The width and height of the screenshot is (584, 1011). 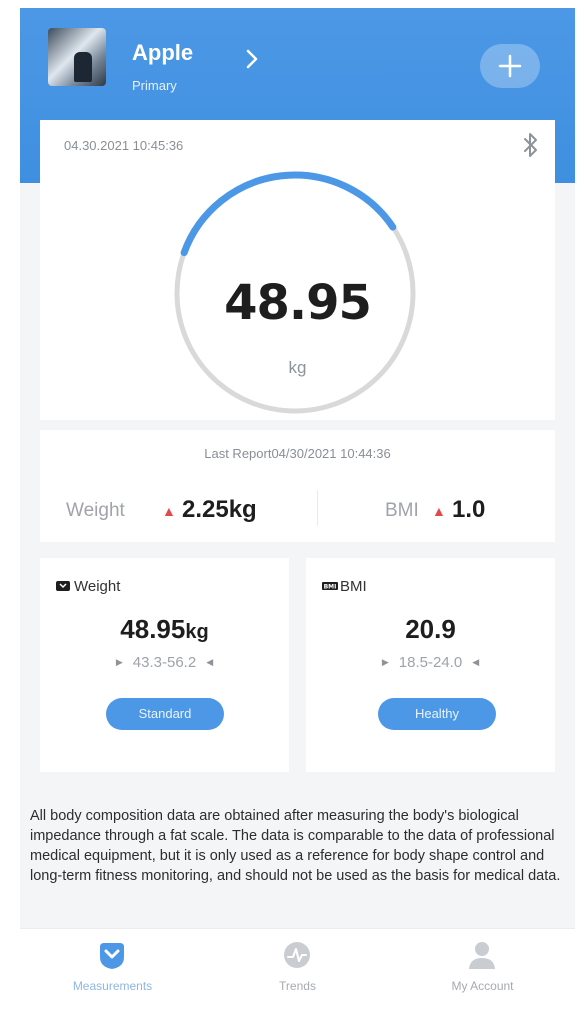 What do you see at coordinates (298, 303) in the screenshot?
I see `weight-value: 48.95` at bounding box center [298, 303].